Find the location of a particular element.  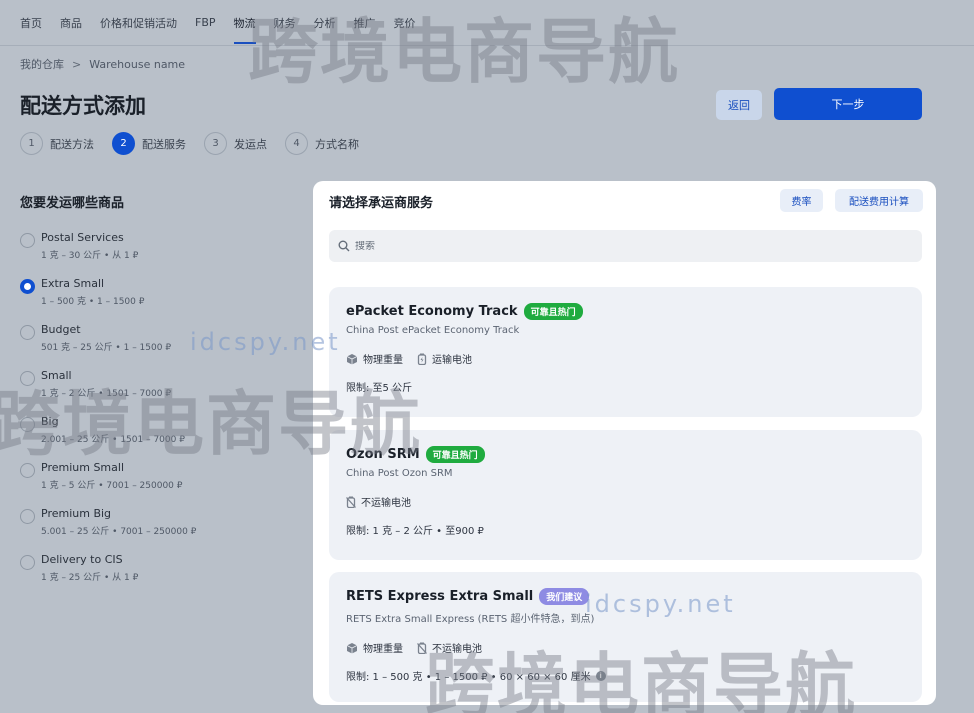

breadcrumb-warehouses: 我的仓库 is located at coordinates (42, 64).